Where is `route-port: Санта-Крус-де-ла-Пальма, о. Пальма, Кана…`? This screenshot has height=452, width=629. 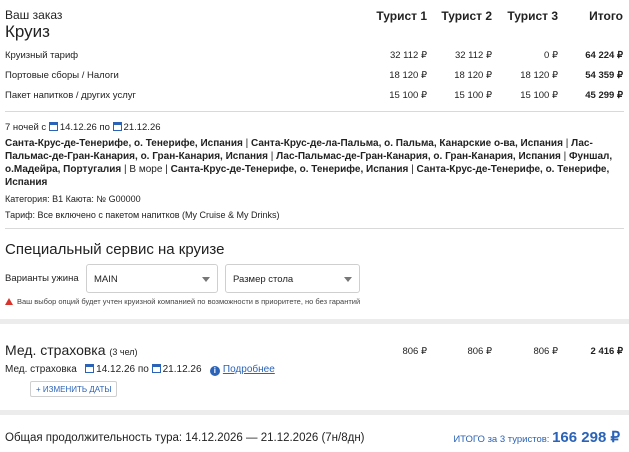 route-port: Санта-Крус-де-ла-Пальма, о. Пальма, Кана… is located at coordinates (406, 143).